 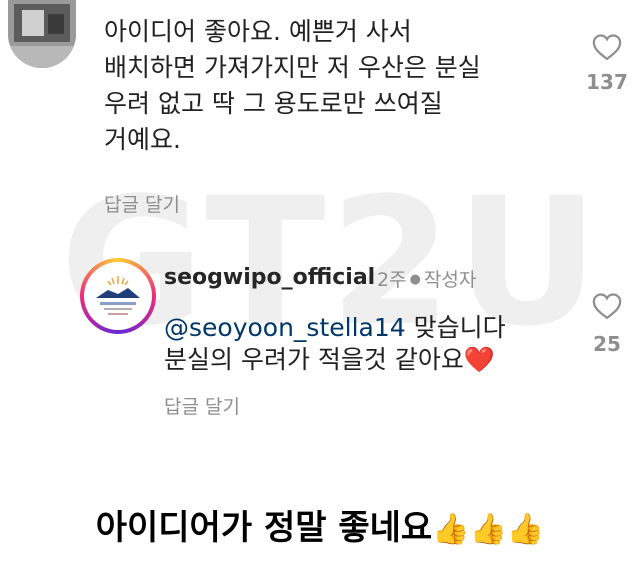 I want to click on author-badge: 작성자, so click(x=450, y=280).